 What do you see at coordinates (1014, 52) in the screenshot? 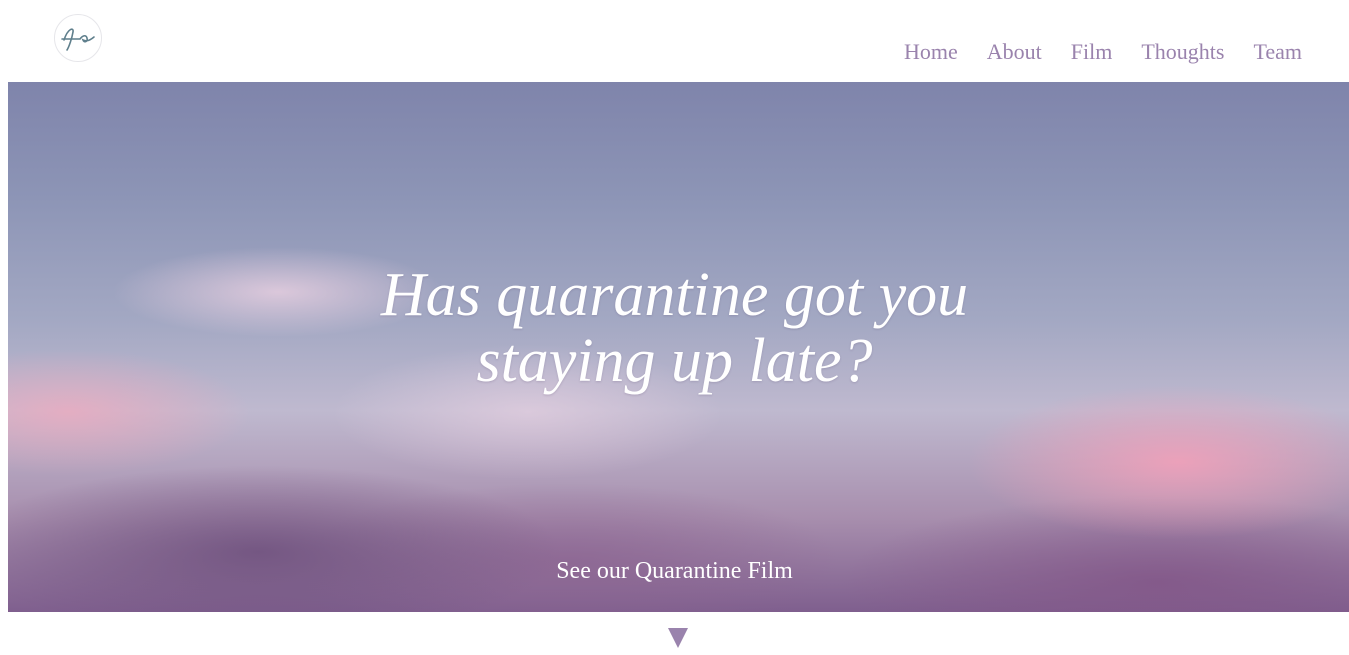
I see `nav-link-about: About` at bounding box center [1014, 52].